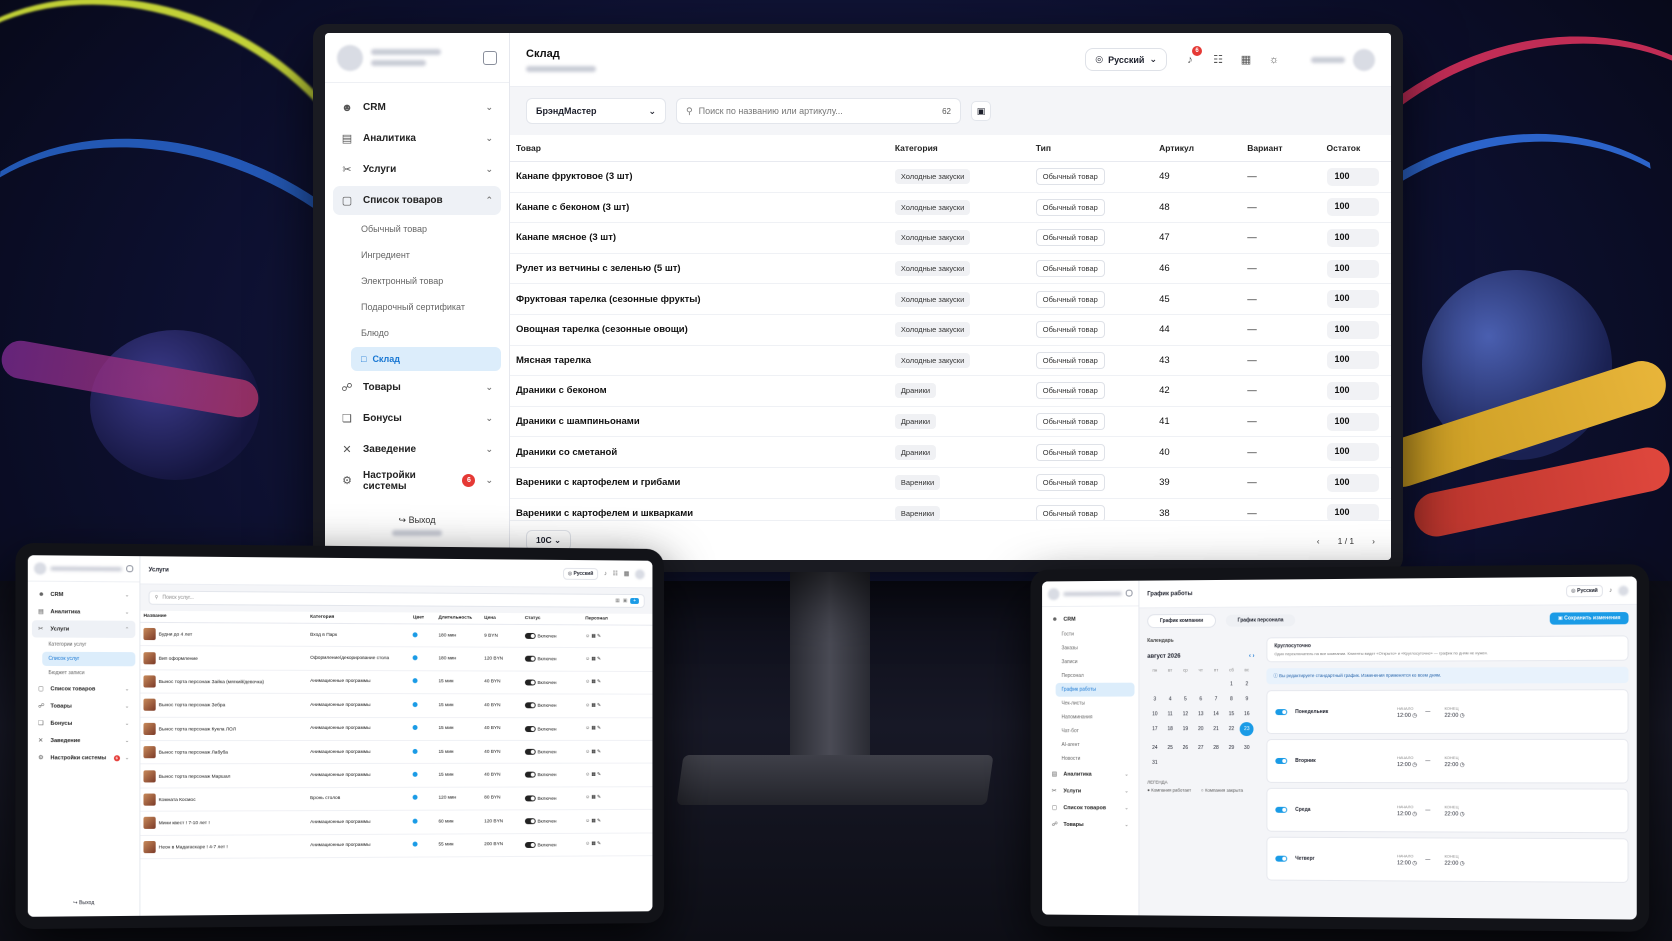 The image size is (1672, 941). Describe the element at coordinates (1095, 634) in the screenshot. I see `sidebar-subitem: Гости` at that location.